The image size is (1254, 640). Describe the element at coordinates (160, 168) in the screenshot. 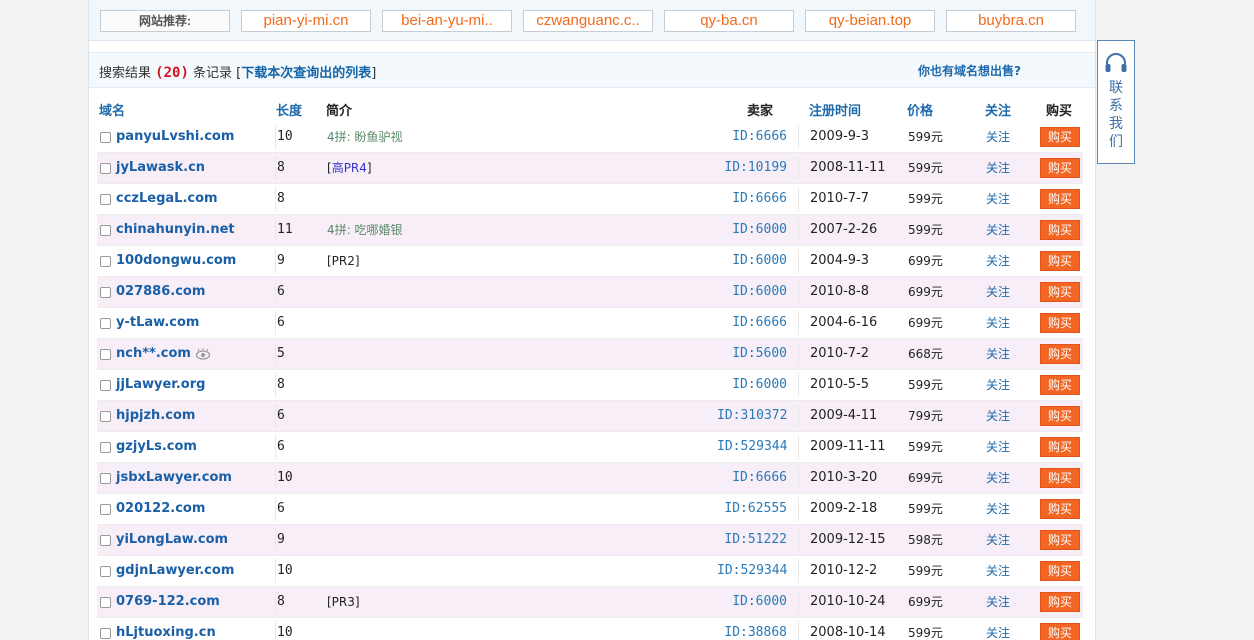

I see `domain-link: jyLawask.cn` at that location.